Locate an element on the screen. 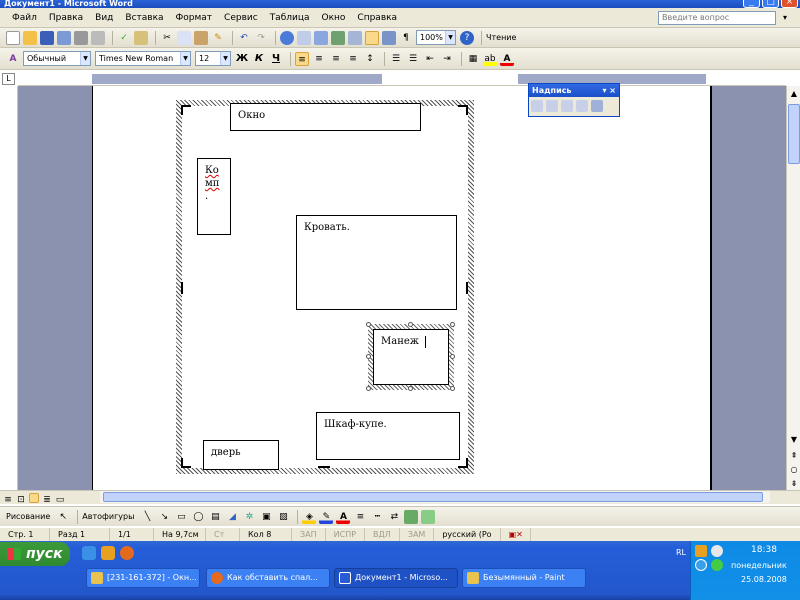 This screenshot has width=800, height=600. cut-icon: ✂ is located at coordinates (167, 38).